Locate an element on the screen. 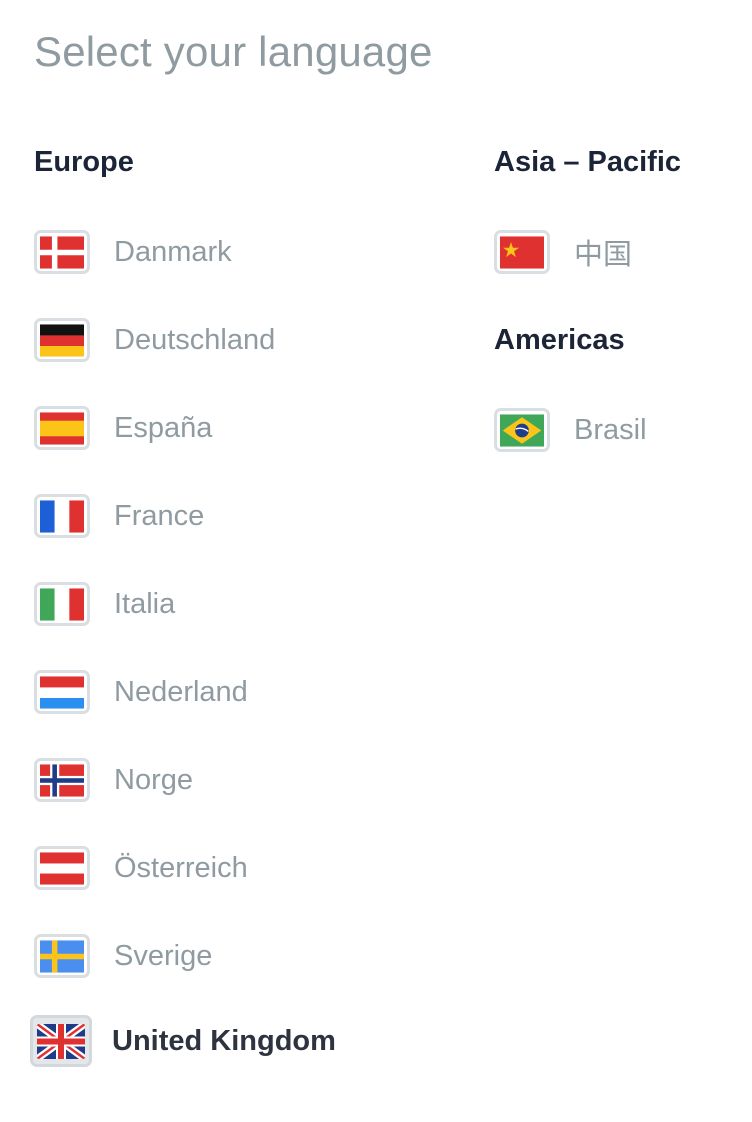  netherlands-flag-icon is located at coordinates (62, 692).